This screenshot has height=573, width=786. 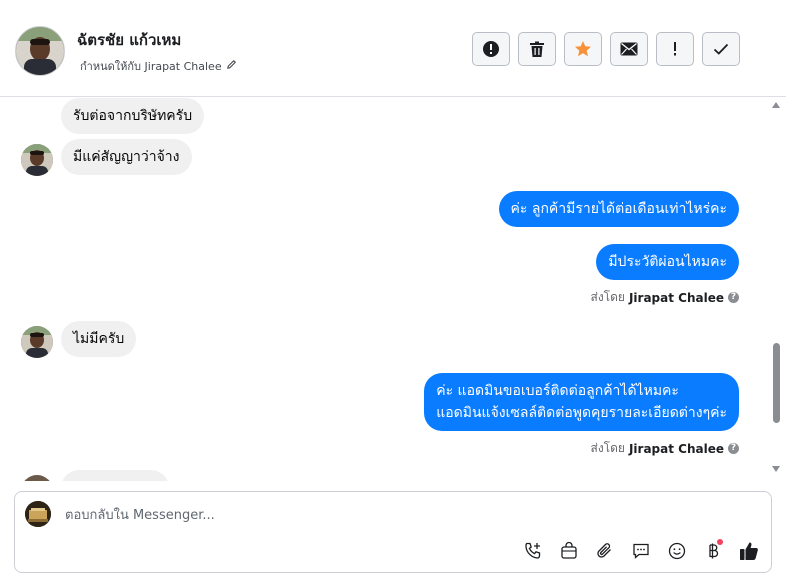 What do you see at coordinates (777, 289) in the screenshot?
I see `thread-scrollbar` at bounding box center [777, 289].